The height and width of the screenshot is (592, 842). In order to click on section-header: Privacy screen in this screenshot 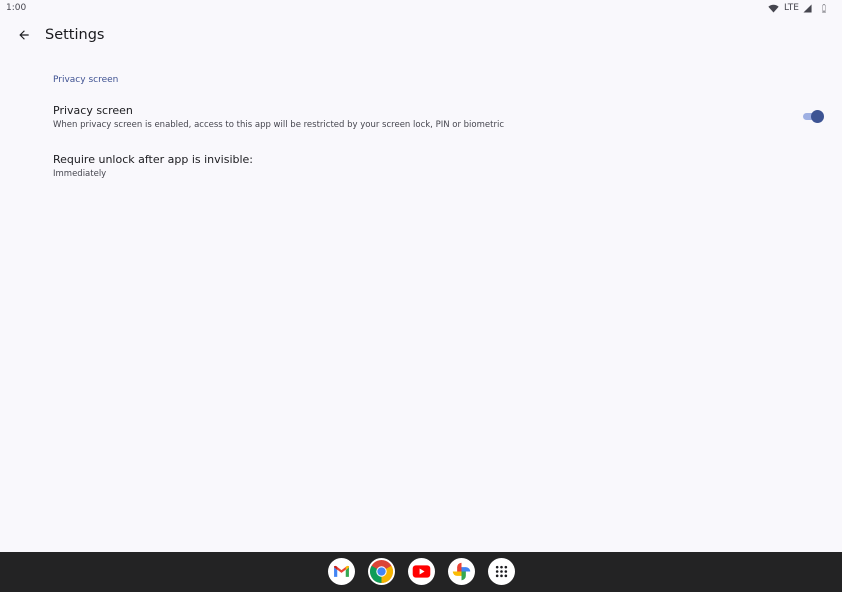, I will do `click(86, 80)`.